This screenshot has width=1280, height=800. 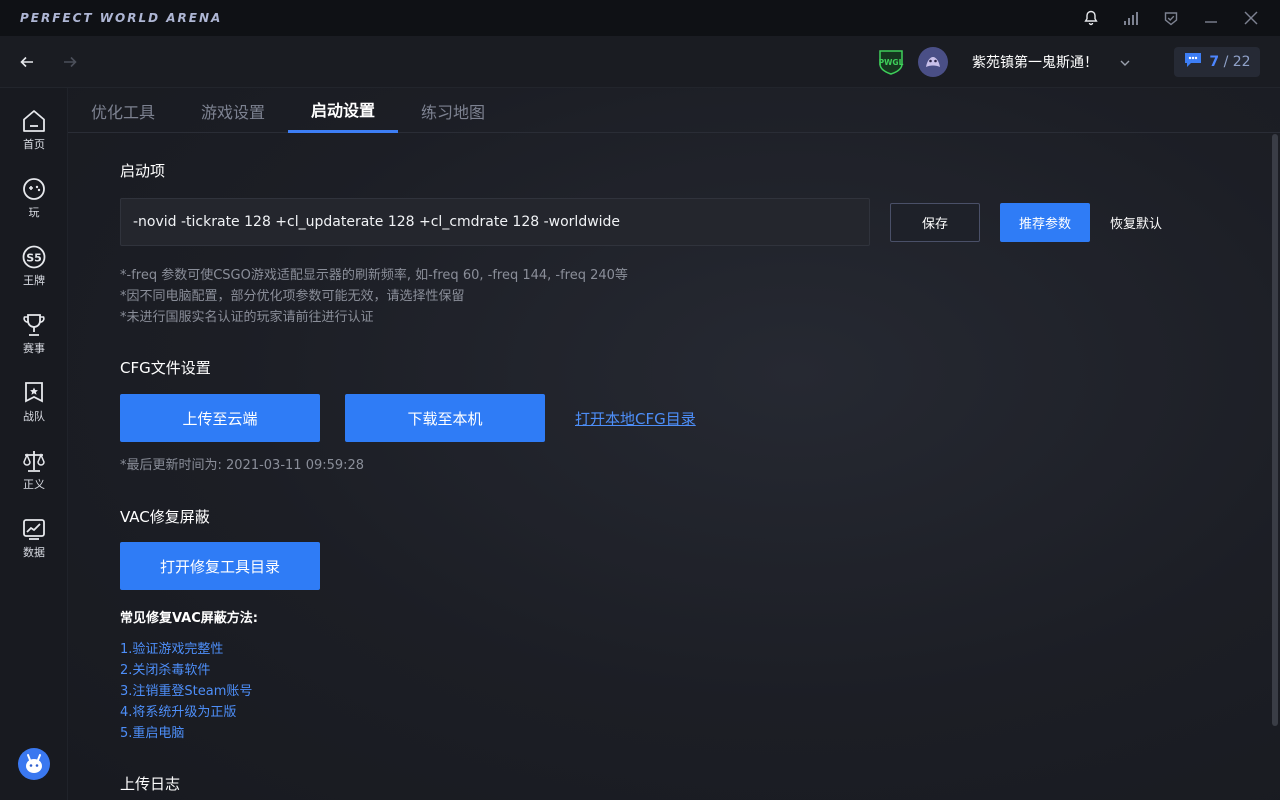 I want to click on sidebar-item-label: 王牌, so click(x=34, y=280).